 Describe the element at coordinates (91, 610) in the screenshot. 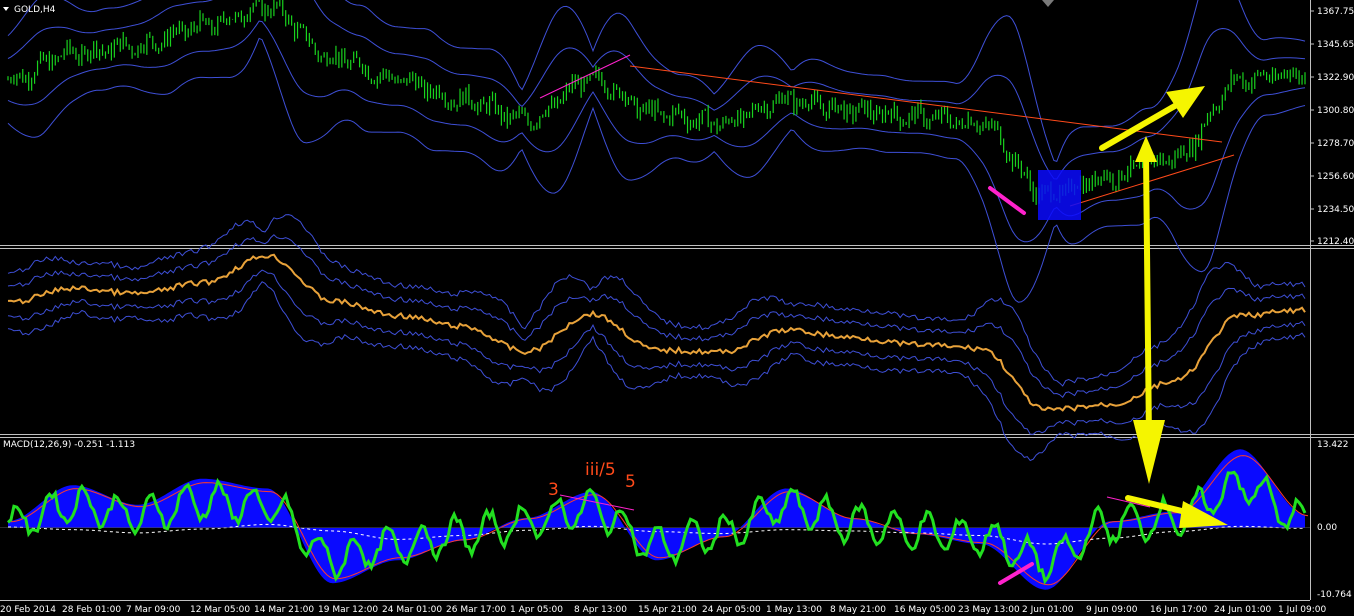

I see `time-axis-label: 28 Feb 01:00` at that location.